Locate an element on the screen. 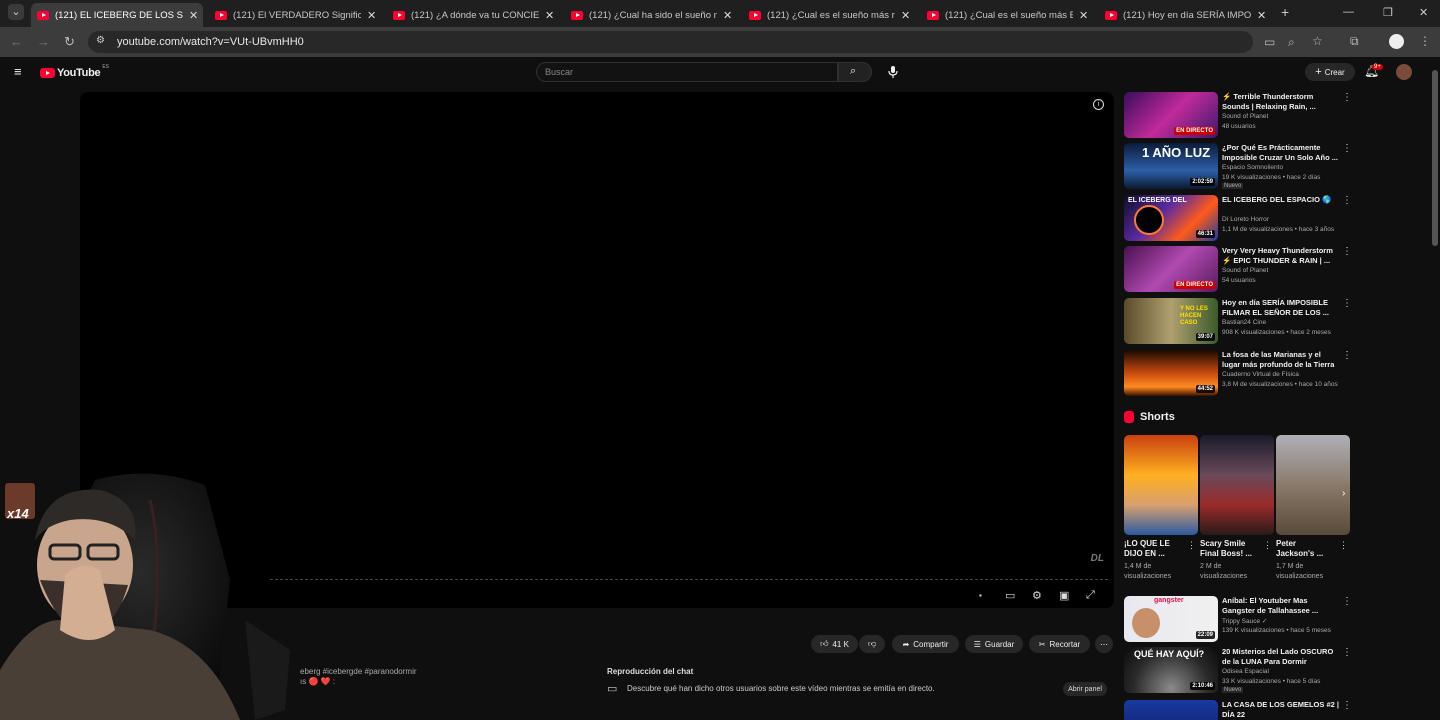  extensions-icon: ⧉ is located at coordinates (1354, 41).